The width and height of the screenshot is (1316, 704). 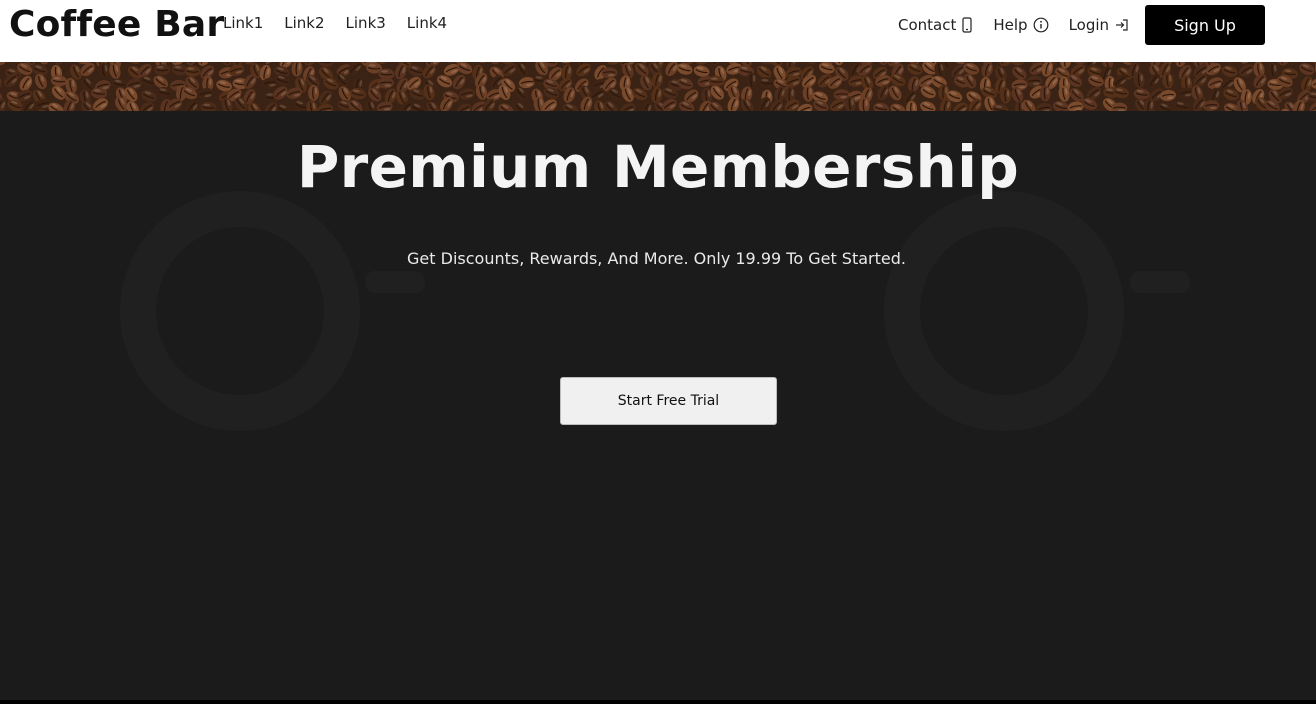 What do you see at coordinates (967, 25) in the screenshot?
I see `phone-icon` at bounding box center [967, 25].